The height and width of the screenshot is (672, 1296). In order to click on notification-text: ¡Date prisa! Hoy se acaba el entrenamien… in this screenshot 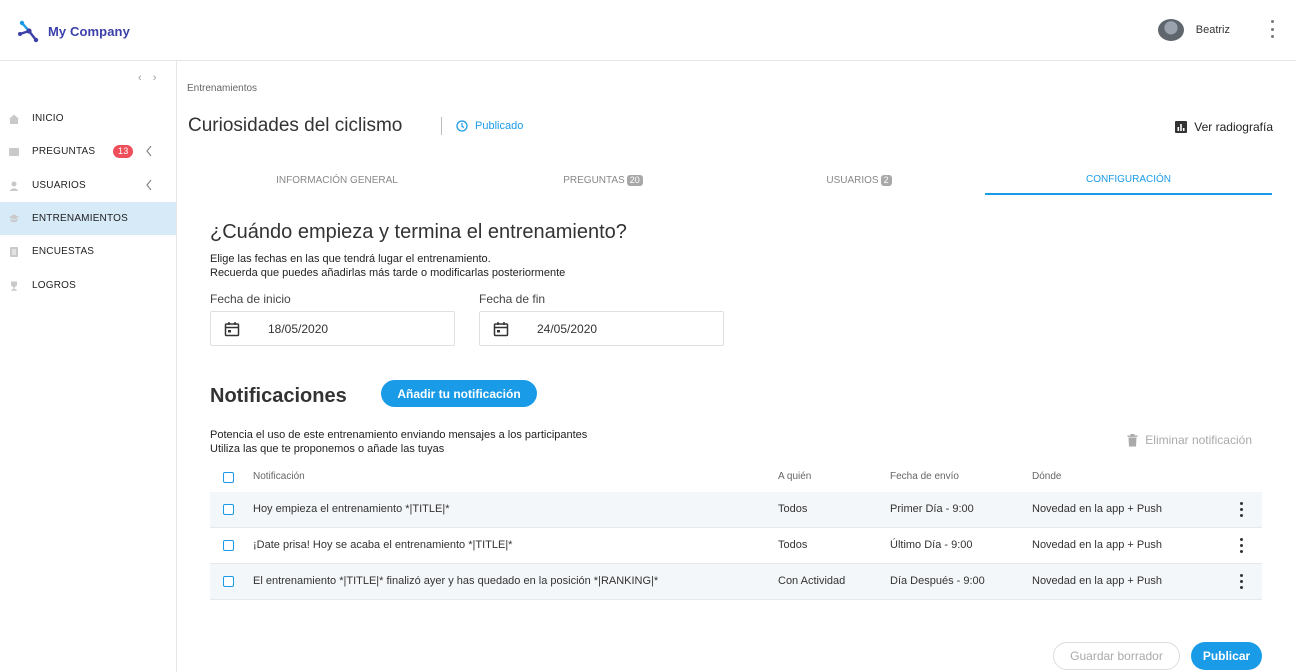, I will do `click(383, 545)`.